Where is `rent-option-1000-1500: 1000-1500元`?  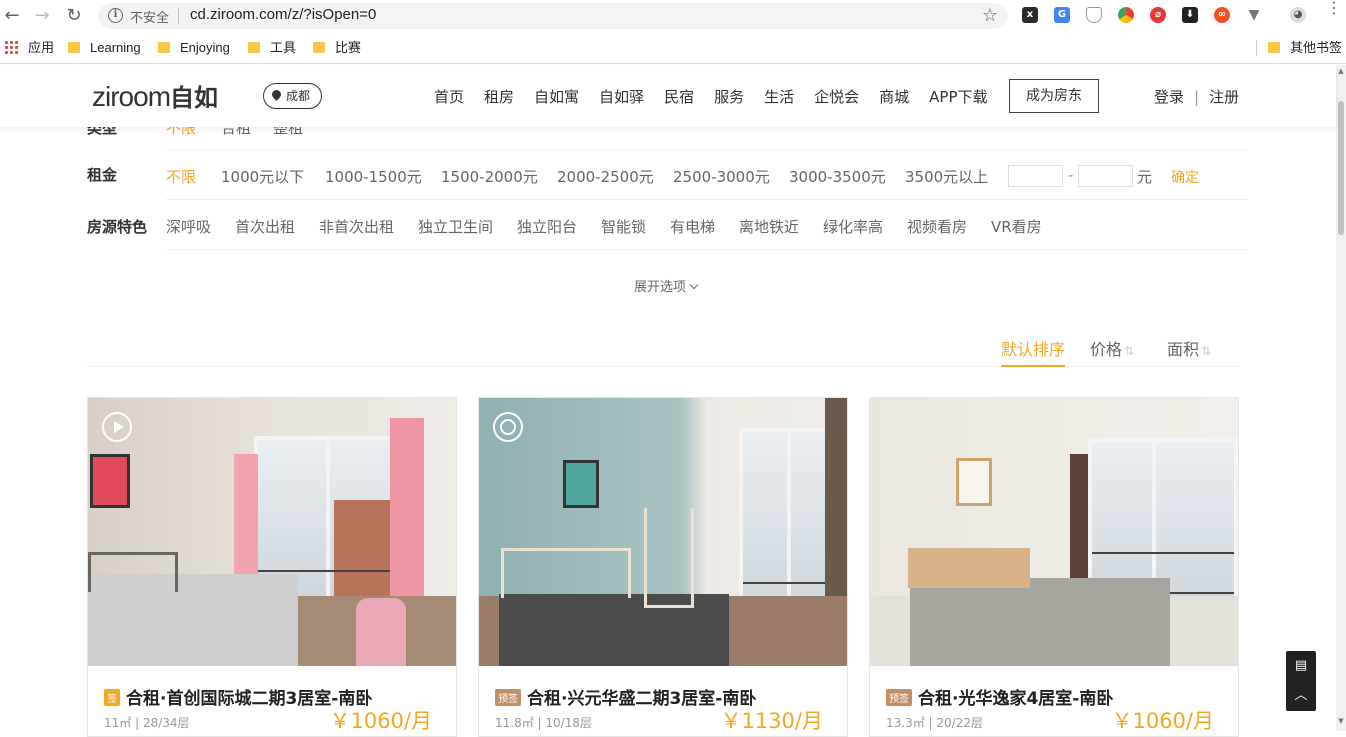 rent-option-1000-1500: 1000-1500元 is located at coordinates (373, 176).